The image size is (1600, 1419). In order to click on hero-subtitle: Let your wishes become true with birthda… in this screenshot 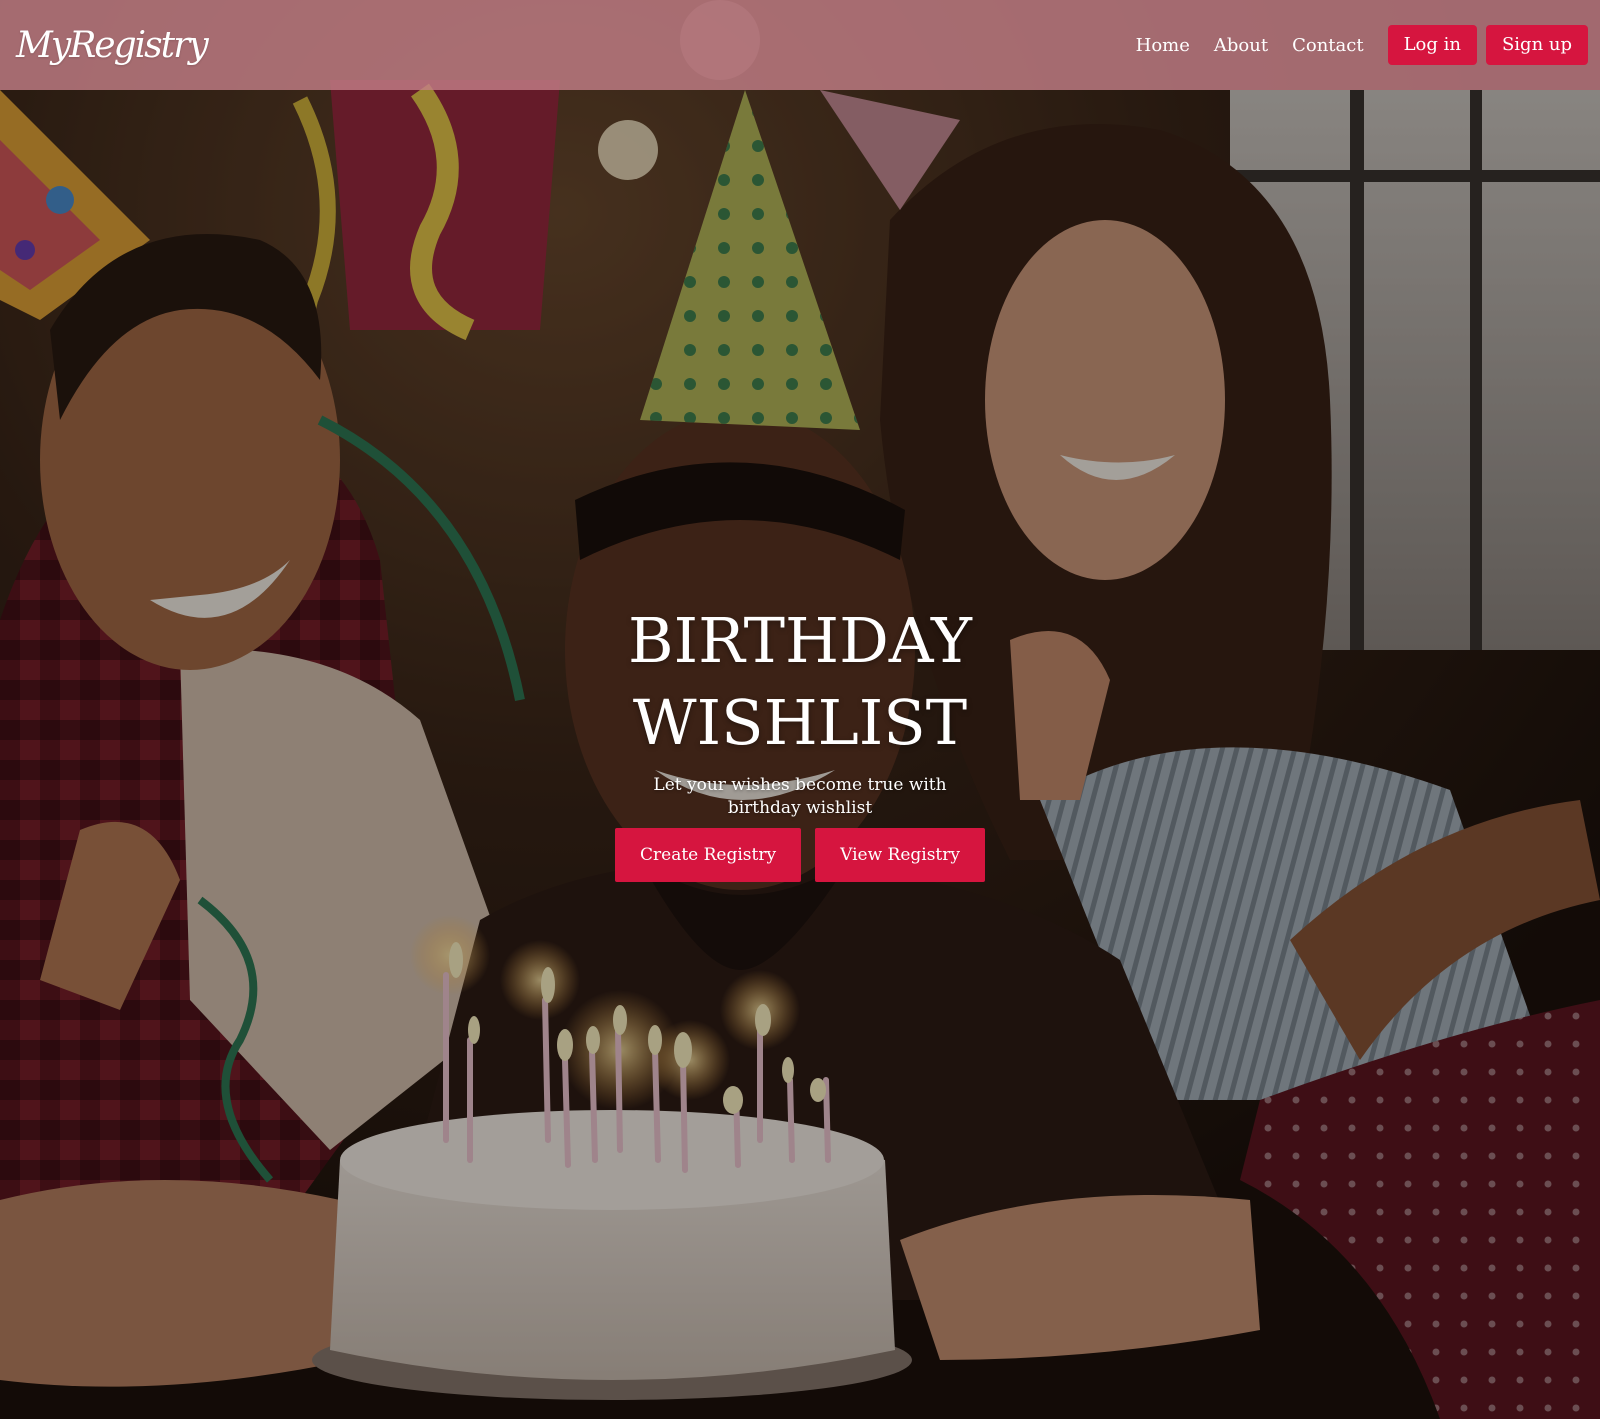, I will do `click(800, 796)`.